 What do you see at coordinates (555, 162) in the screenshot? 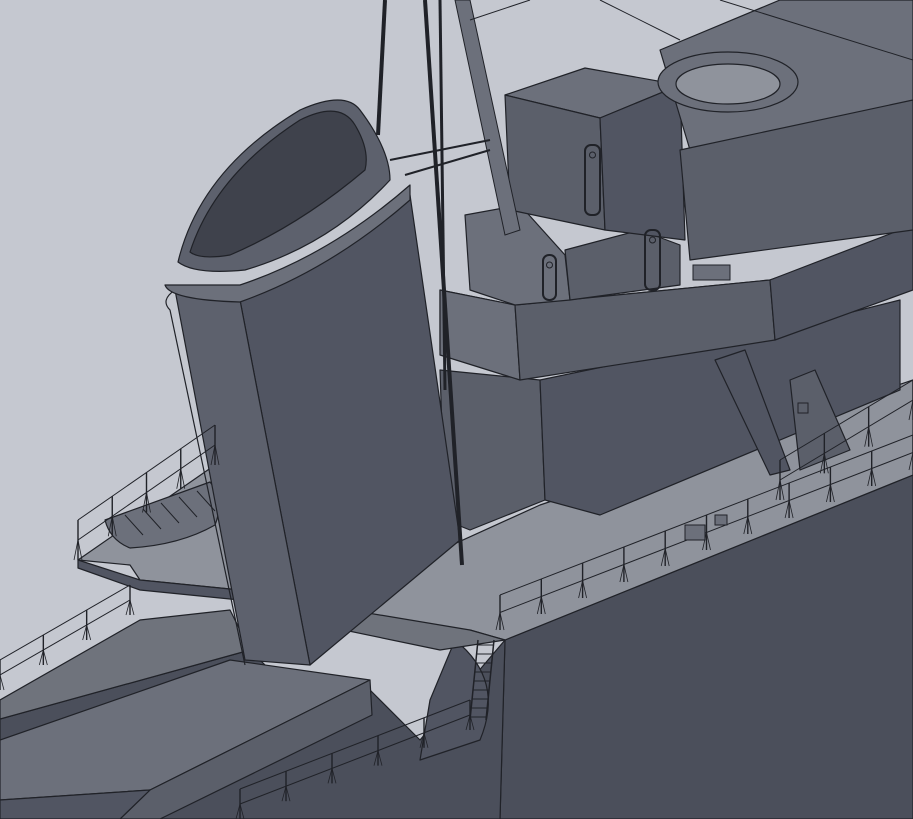
I see `chart-house-front` at bounding box center [555, 162].